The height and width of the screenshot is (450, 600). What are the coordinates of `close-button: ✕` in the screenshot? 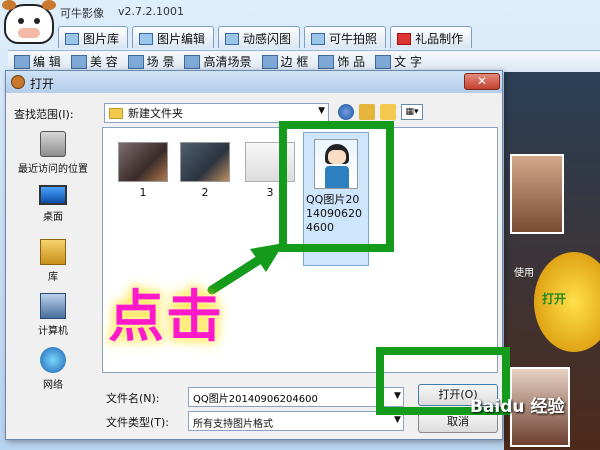 It's located at (482, 81).